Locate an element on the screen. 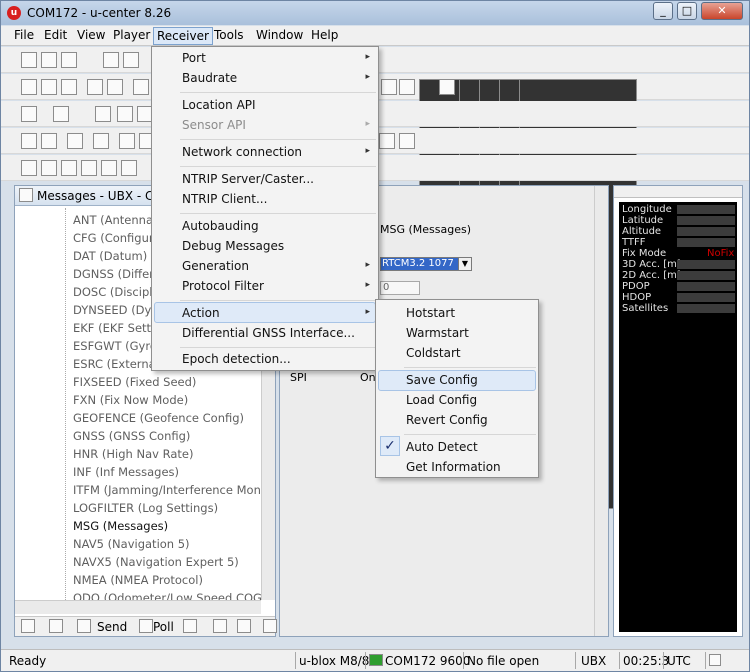 This screenshot has width=750, height=672. menu-edit: Edit is located at coordinates (55, 35).